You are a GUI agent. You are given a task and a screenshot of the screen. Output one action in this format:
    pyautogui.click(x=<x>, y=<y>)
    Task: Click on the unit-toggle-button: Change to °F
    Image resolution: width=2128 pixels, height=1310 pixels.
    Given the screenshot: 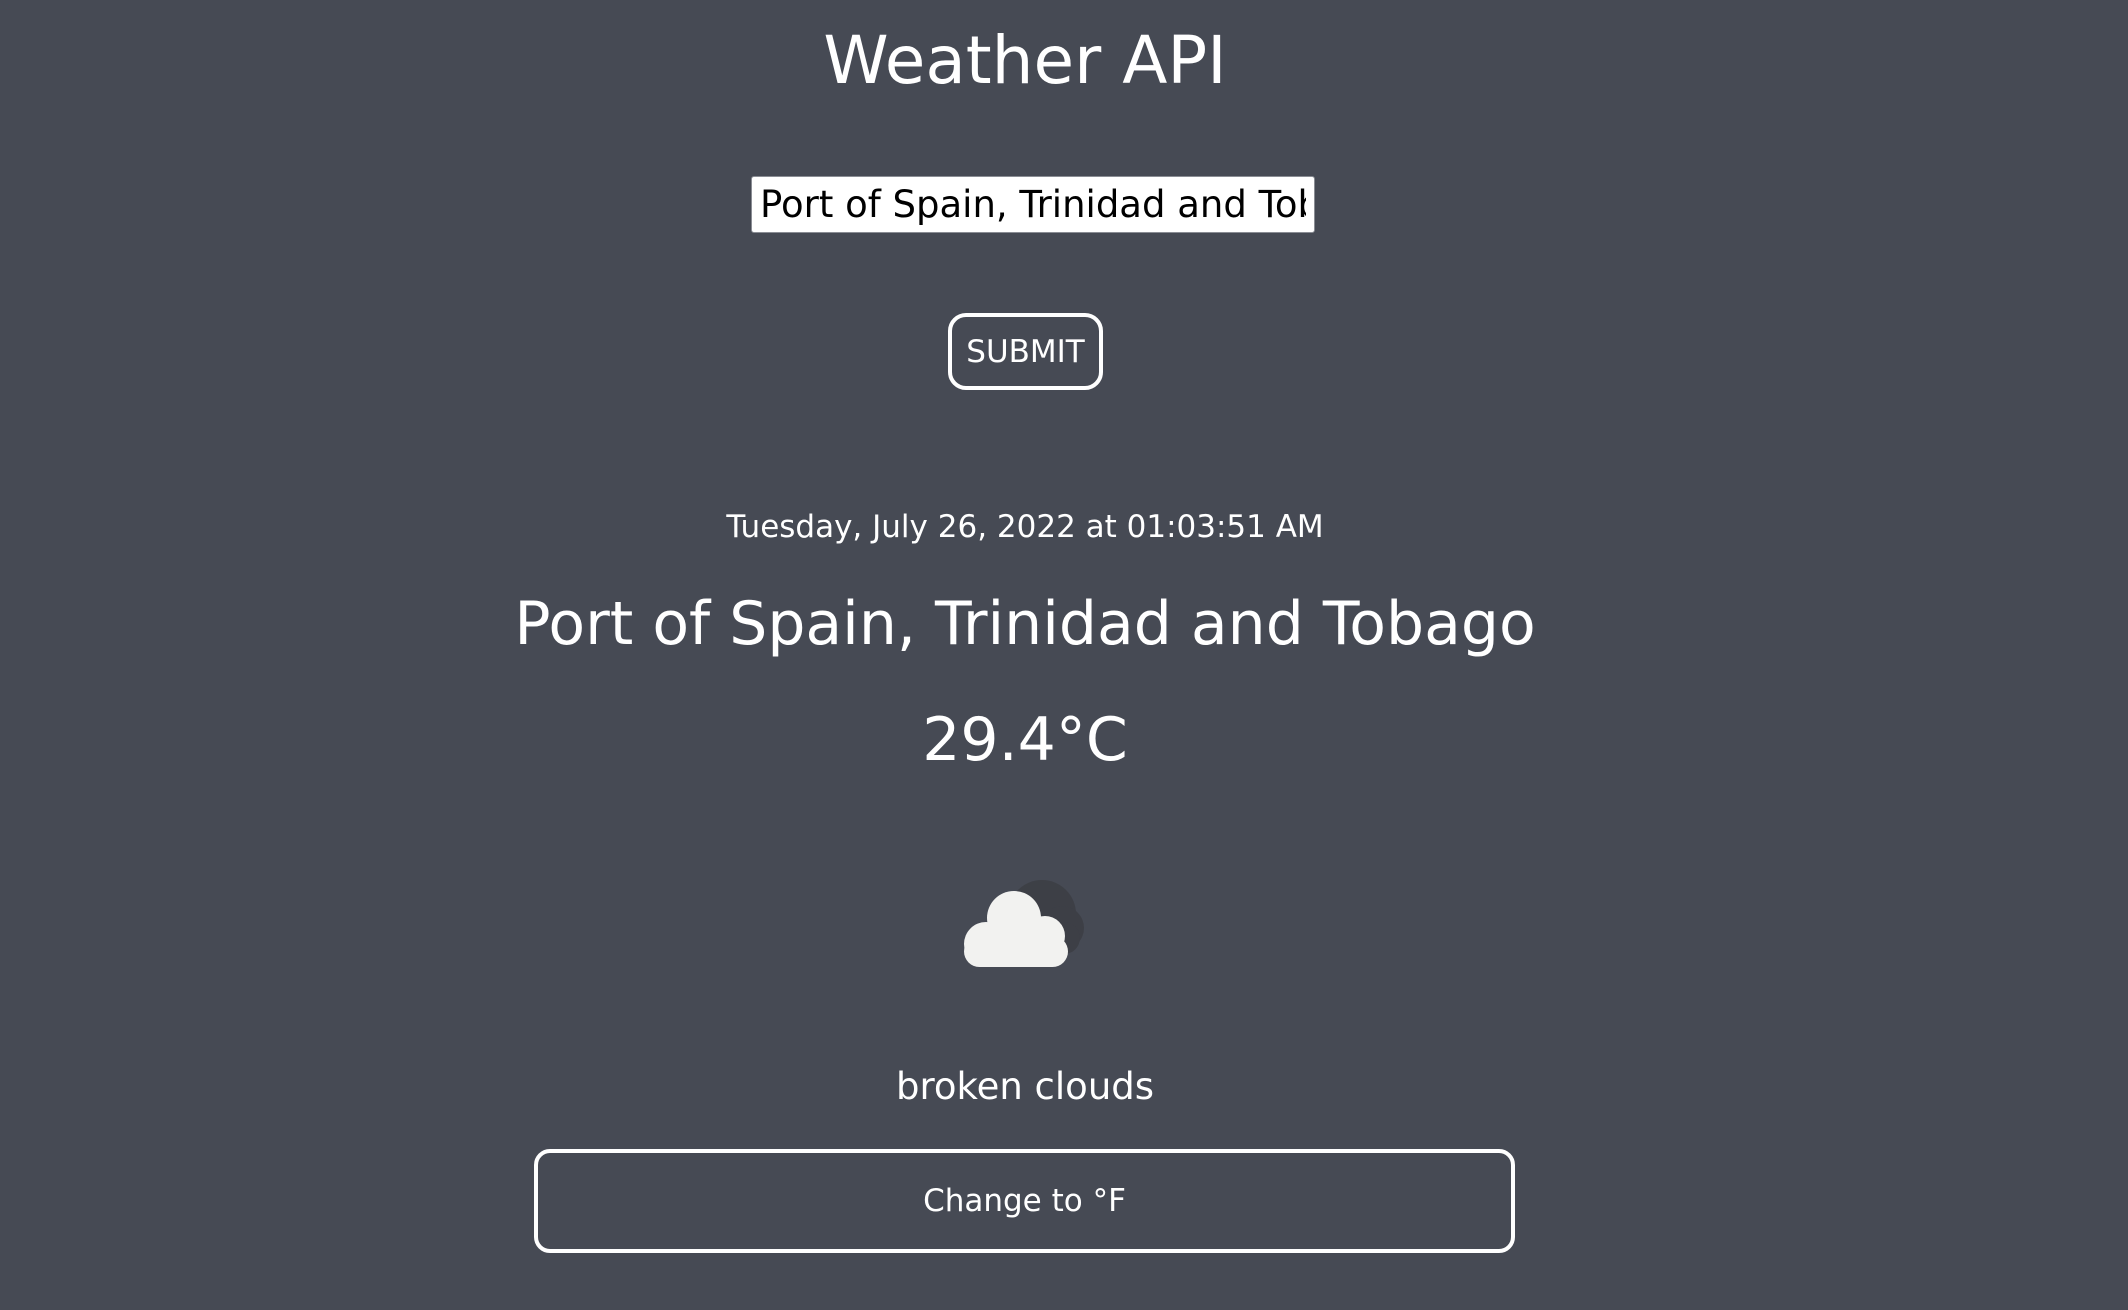 What is the action you would take?
    pyautogui.click(x=1024, y=1201)
    